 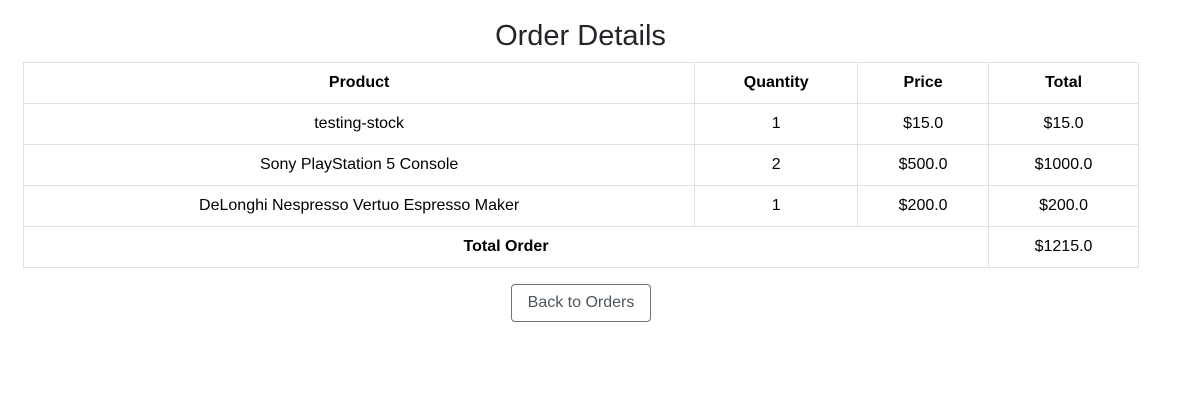 What do you see at coordinates (1063, 206) in the screenshot?
I see `cell-total: $200.0` at bounding box center [1063, 206].